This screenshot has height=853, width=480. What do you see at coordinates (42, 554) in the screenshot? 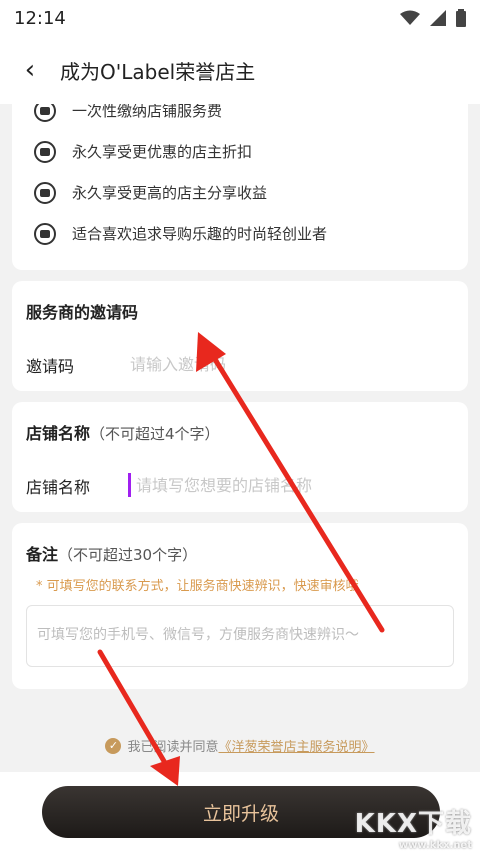
I see `note-title-text: 备注` at bounding box center [42, 554].